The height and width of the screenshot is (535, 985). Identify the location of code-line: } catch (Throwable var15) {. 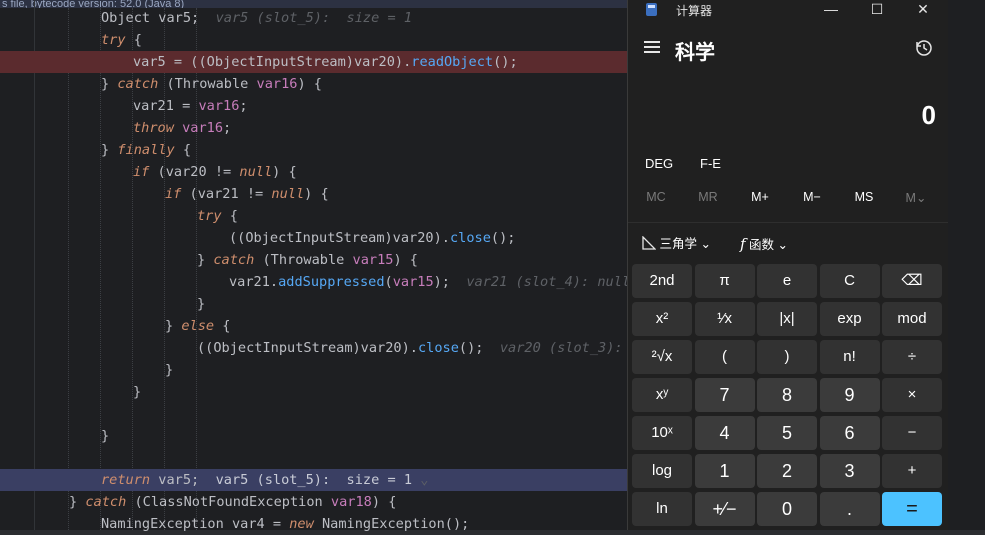
(315, 260).